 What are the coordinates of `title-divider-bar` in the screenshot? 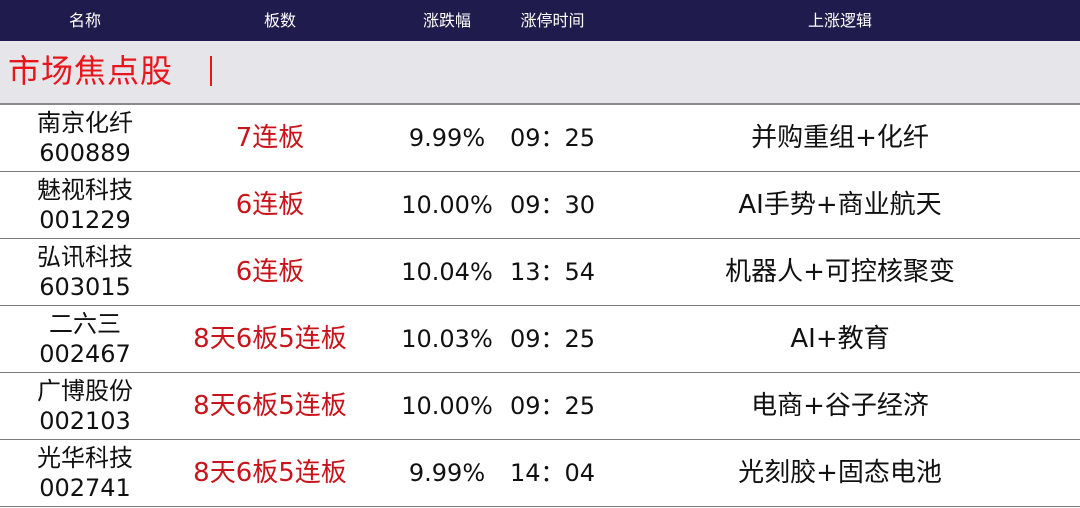 It's located at (211, 71).